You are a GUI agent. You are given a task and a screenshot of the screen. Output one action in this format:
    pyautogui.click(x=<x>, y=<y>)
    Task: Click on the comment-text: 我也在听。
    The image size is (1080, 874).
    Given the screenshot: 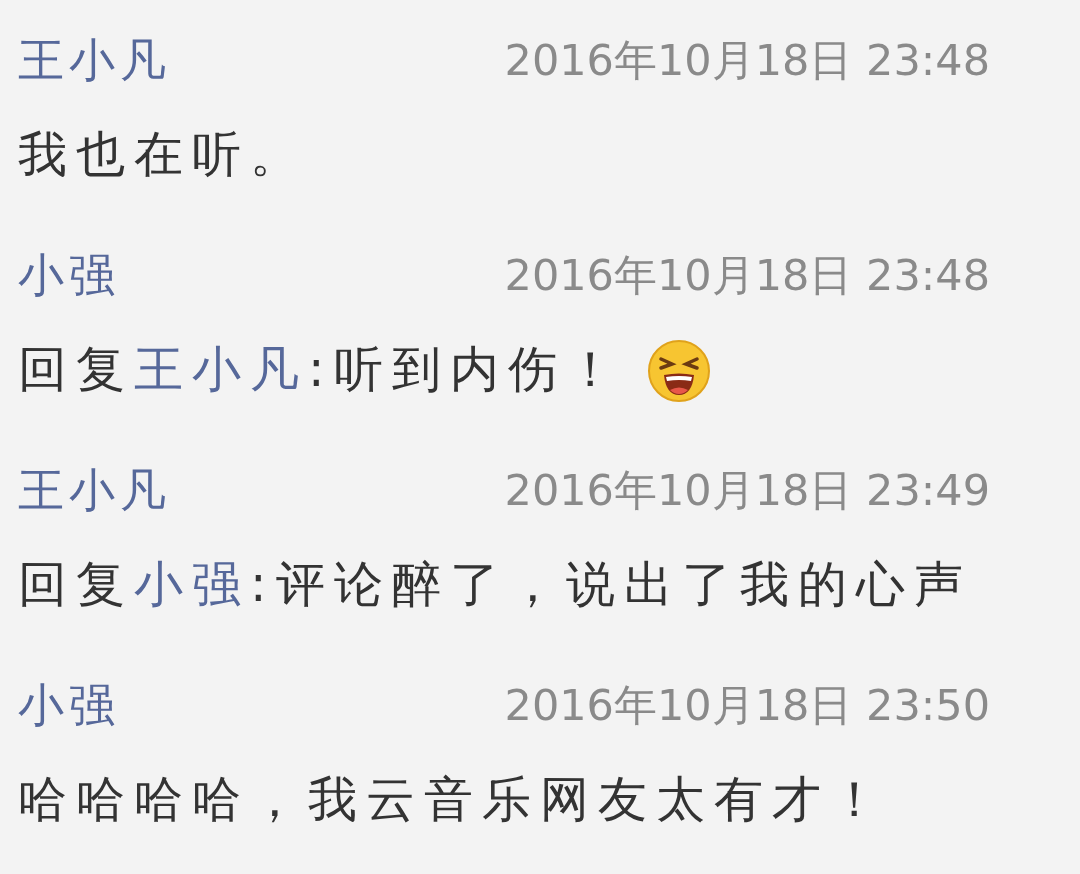 What is the action you would take?
    pyautogui.click(x=163, y=155)
    